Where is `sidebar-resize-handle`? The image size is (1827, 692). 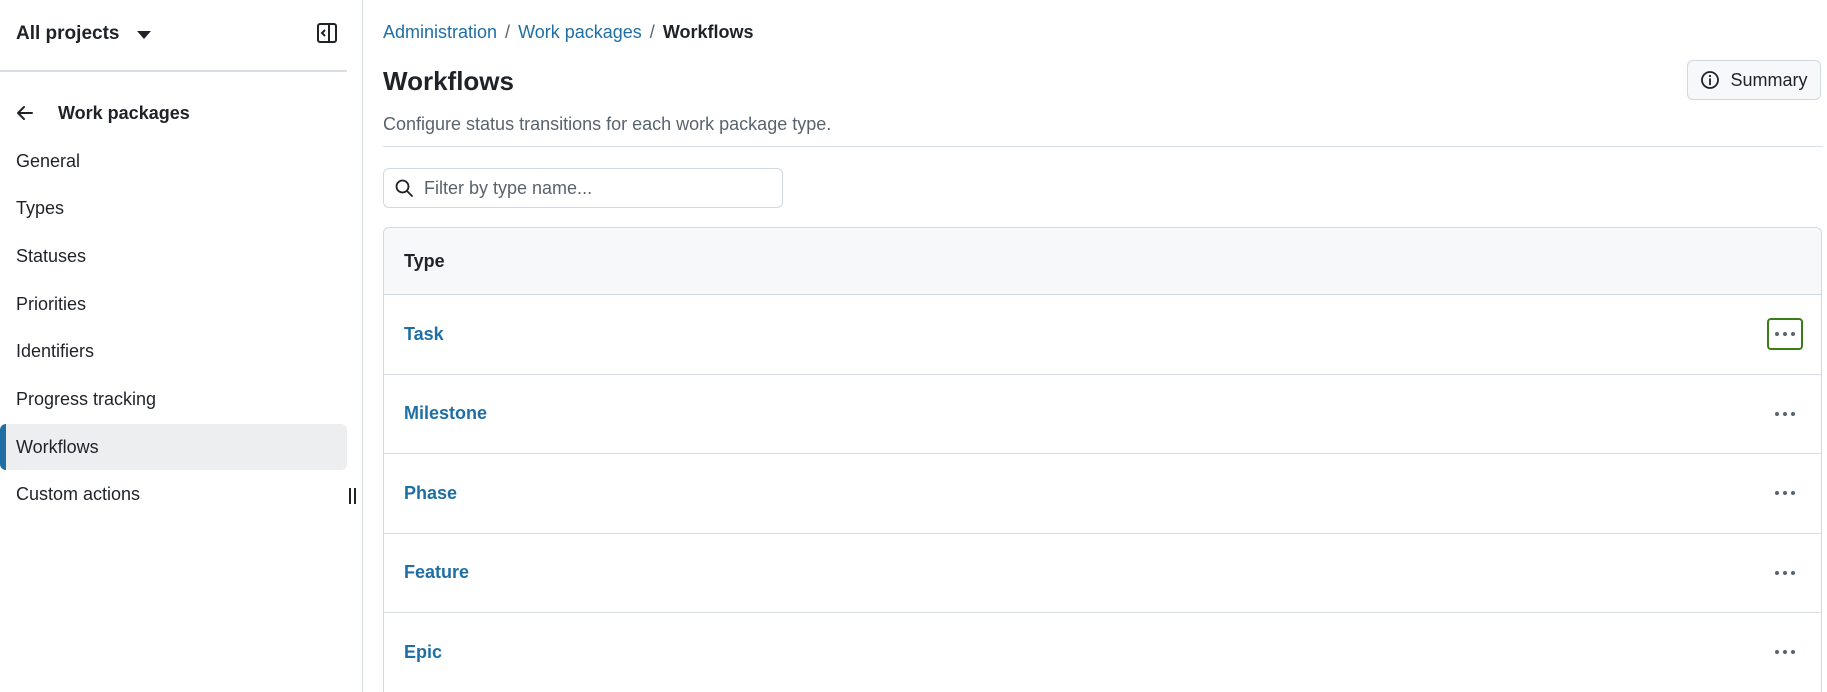
sidebar-resize-handle is located at coordinates (353, 496).